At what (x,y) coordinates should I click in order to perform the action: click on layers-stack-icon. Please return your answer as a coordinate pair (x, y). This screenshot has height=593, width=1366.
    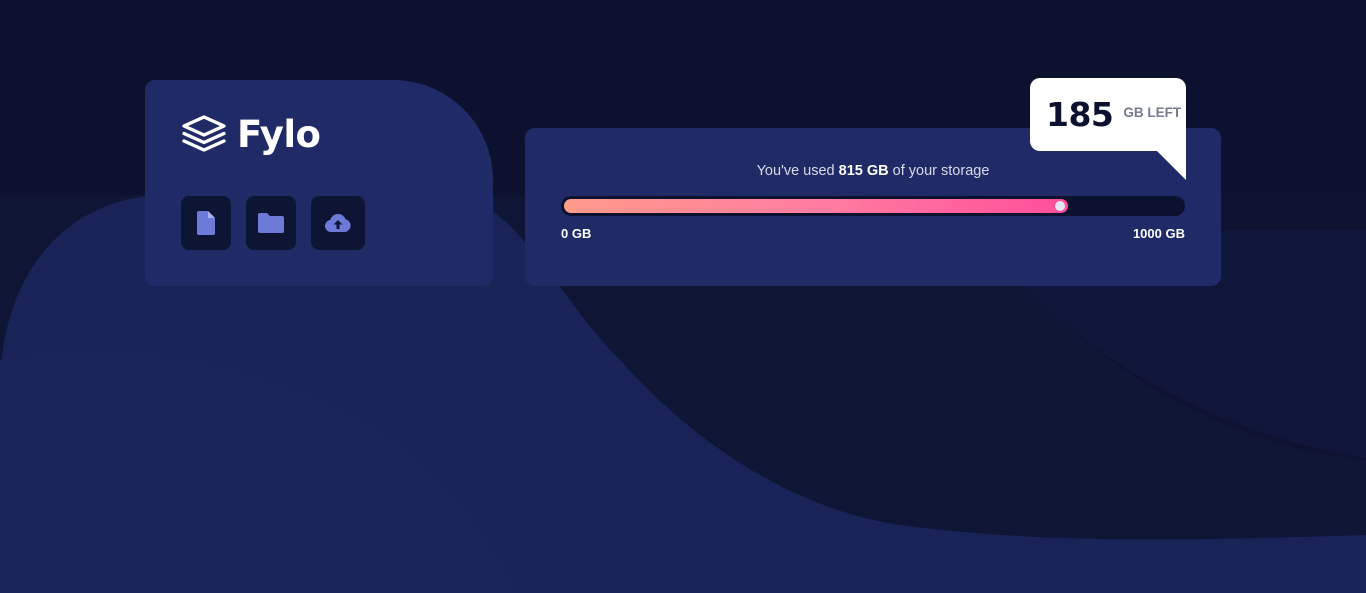
    Looking at the image, I should click on (204, 133).